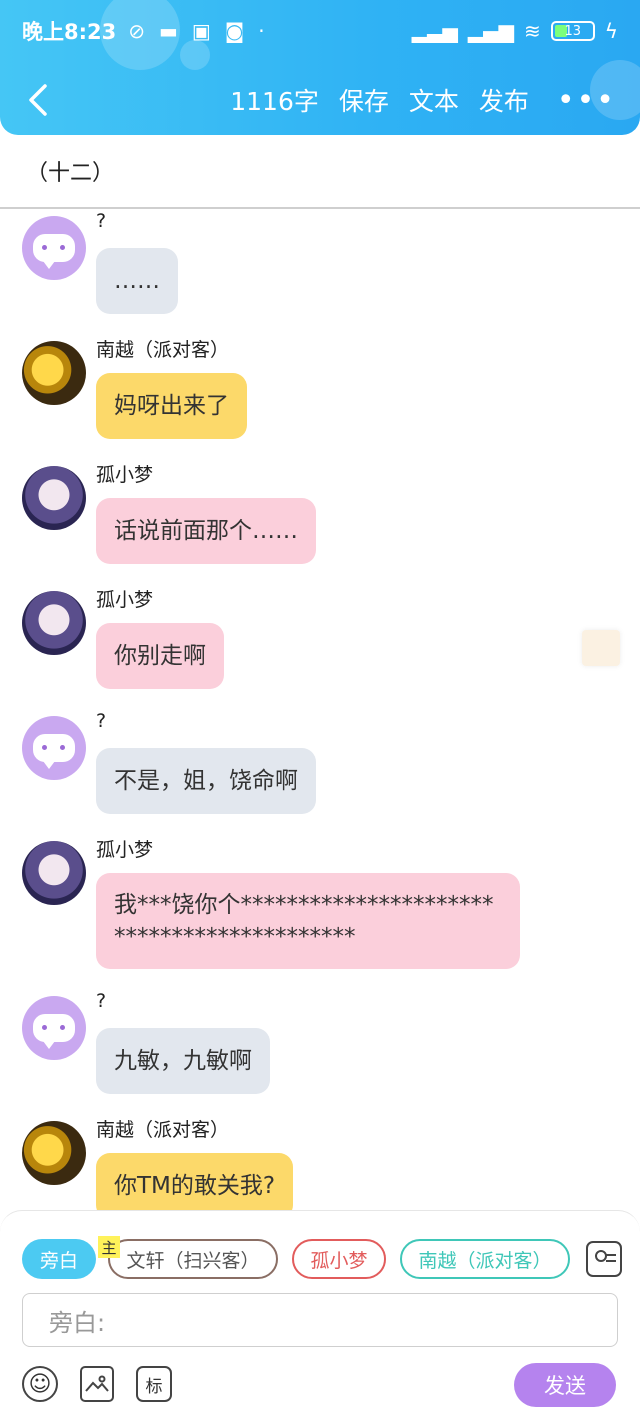 The width and height of the screenshot is (640, 1423). Describe the element at coordinates (59, 1259) in the screenshot. I see `role-chip-narrator: 旁白` at that location.